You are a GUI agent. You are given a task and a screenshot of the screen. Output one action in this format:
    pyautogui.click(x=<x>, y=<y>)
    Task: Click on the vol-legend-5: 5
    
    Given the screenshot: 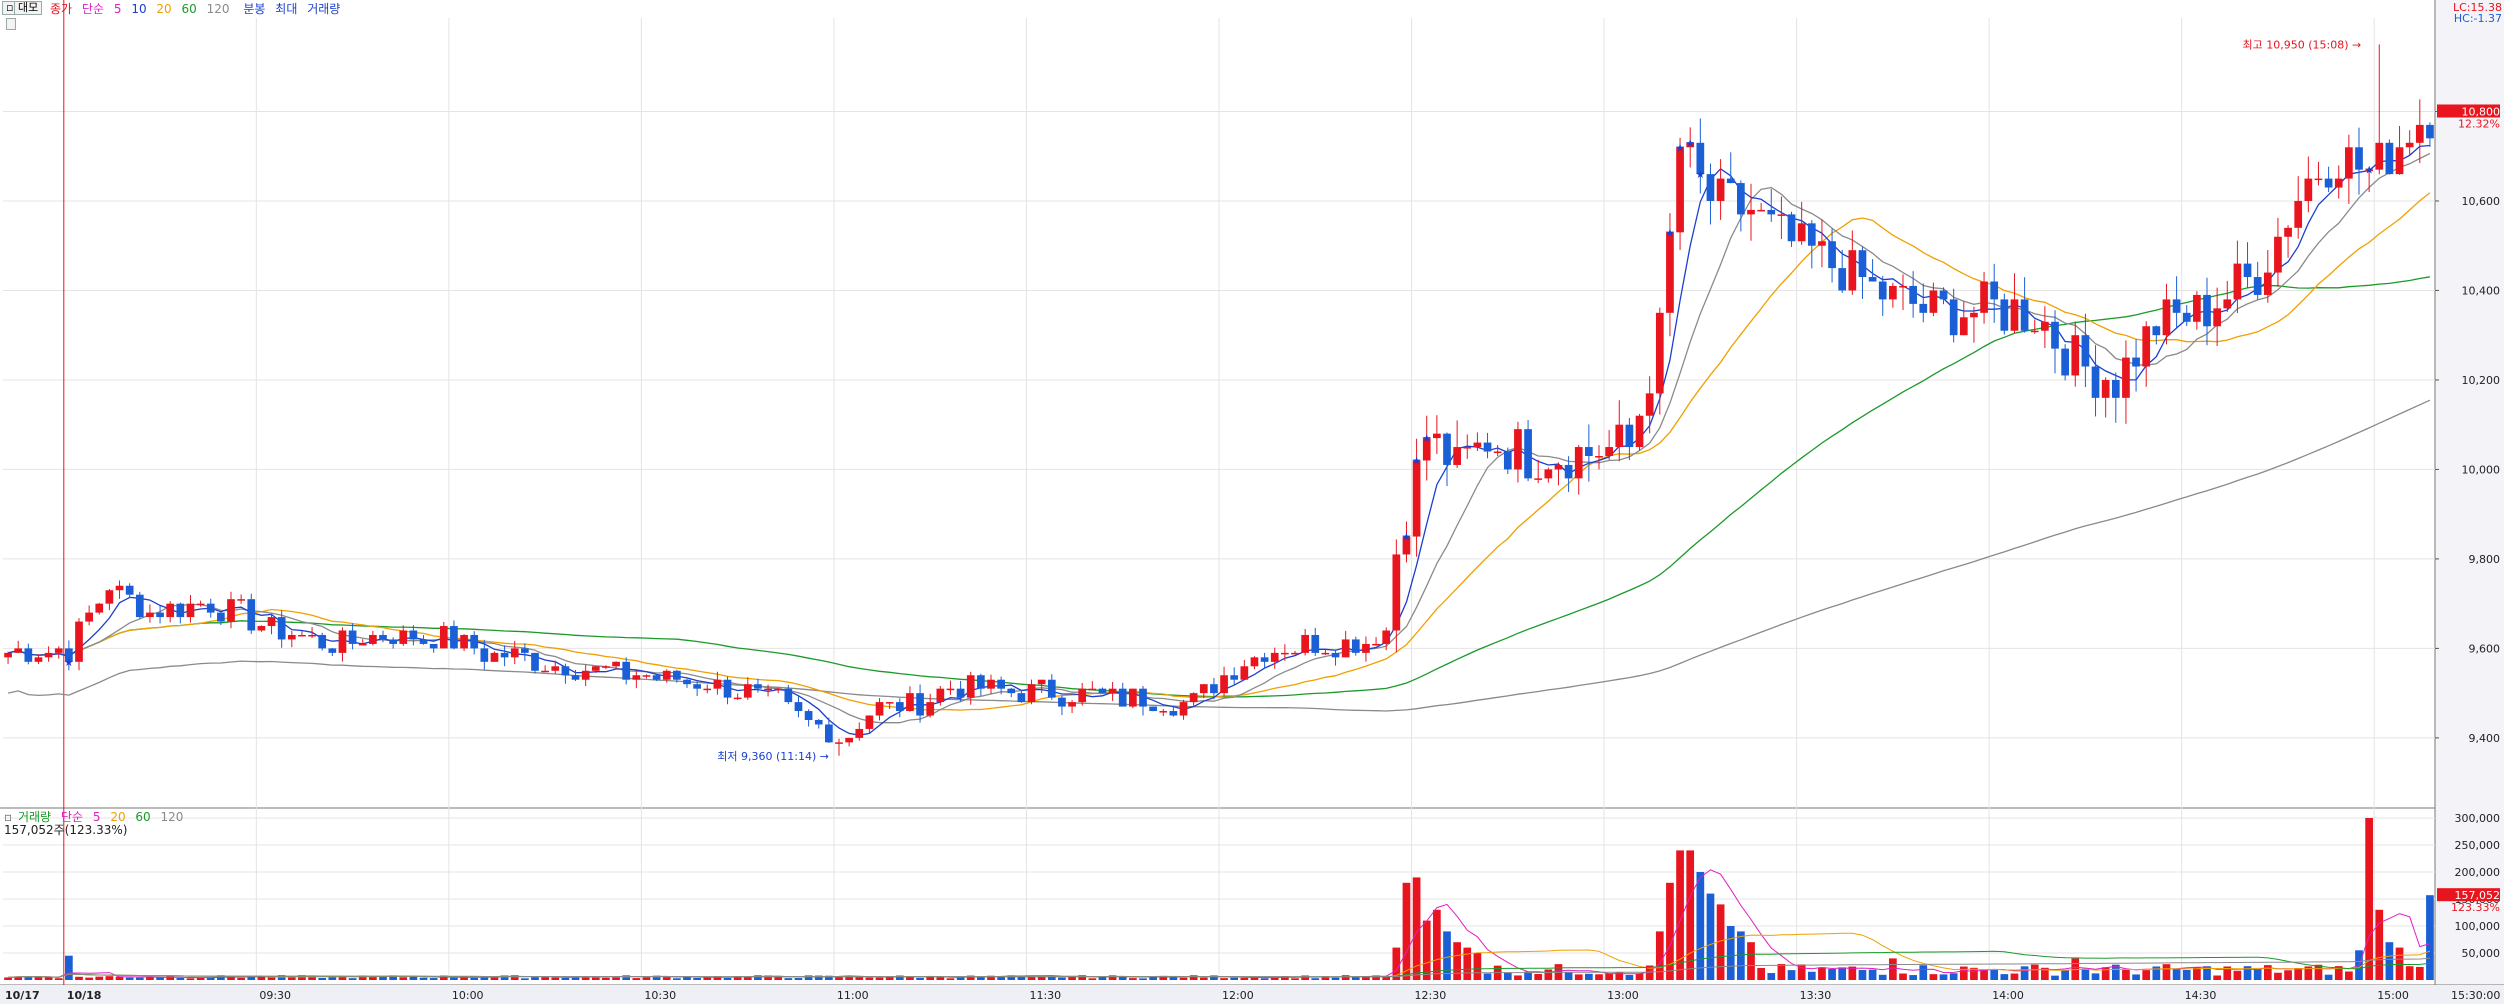 What is the action you would take?
    pyautogui.click(x=97, y=817)
    